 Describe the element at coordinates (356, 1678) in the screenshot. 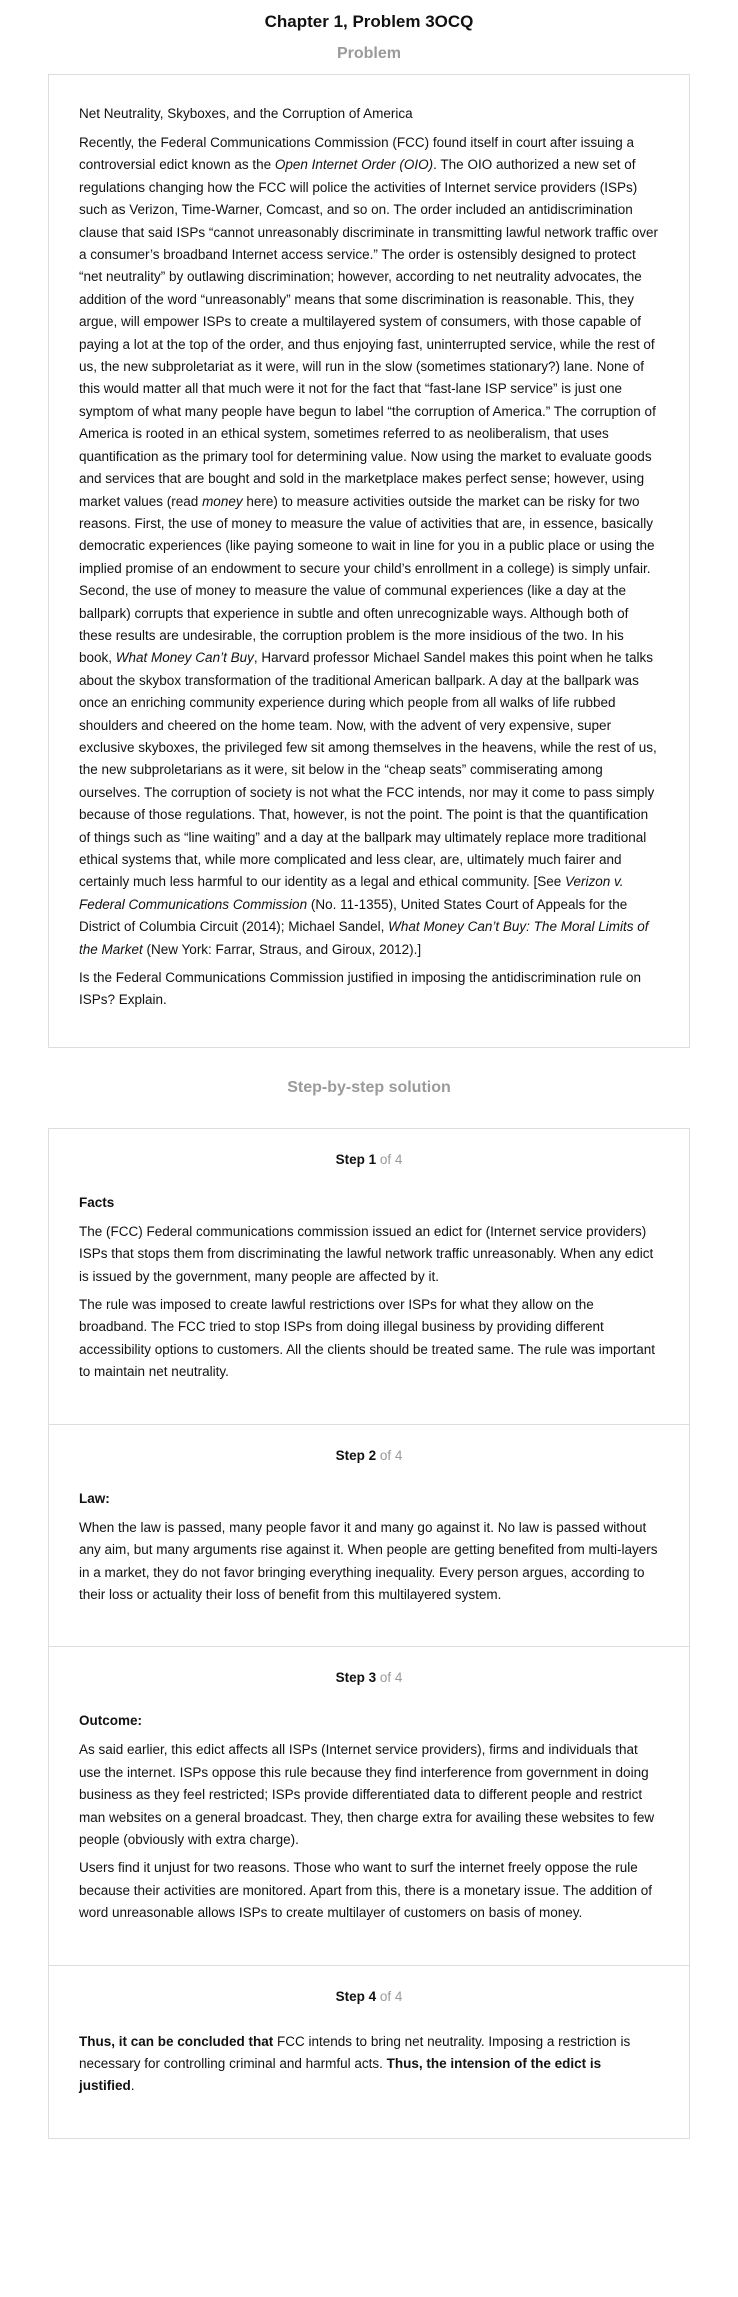

I see `step-number: Step 3` at that location.